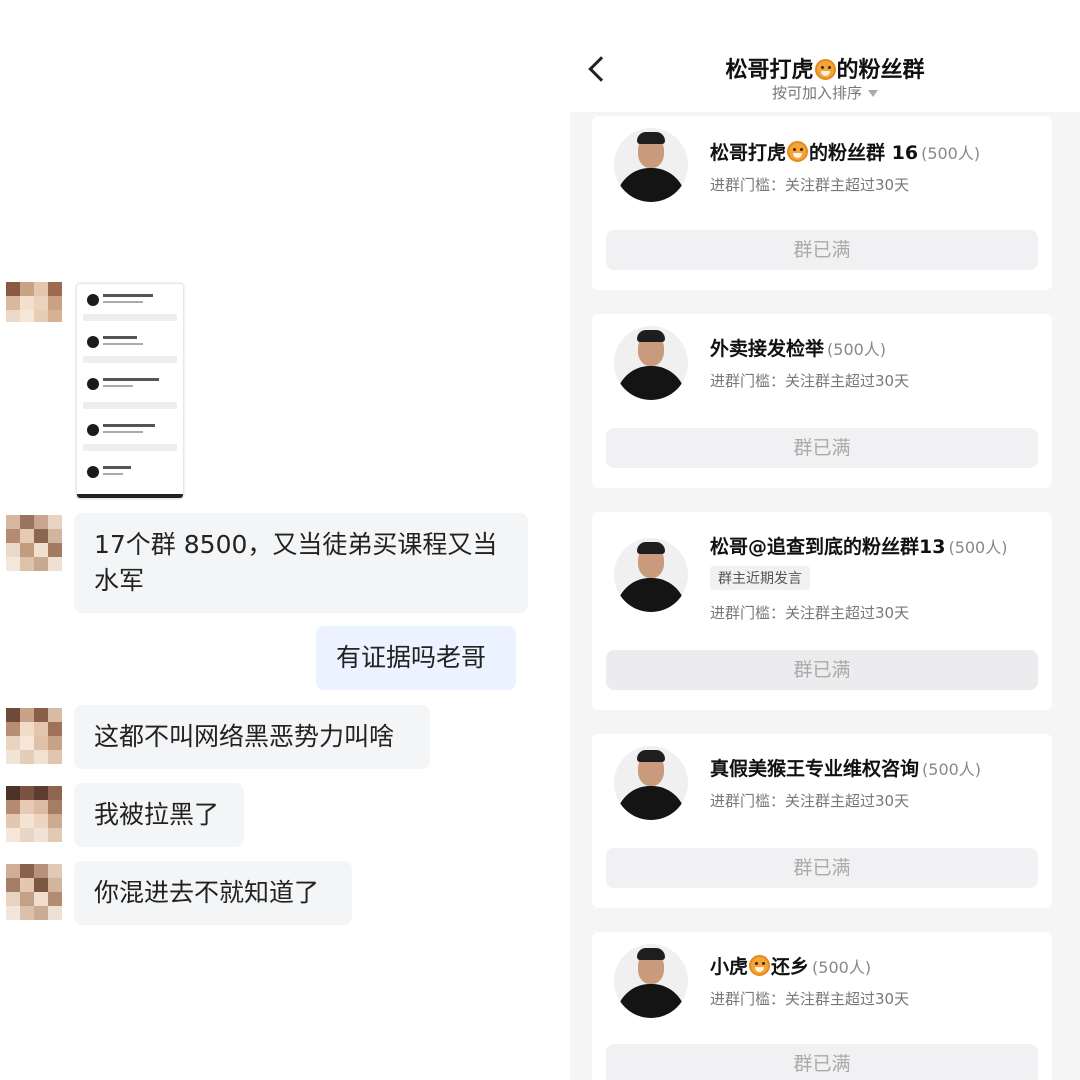  What do you see at coordinates (760, 578) in the screenshot?
I see `owner-recent-post-tag: 群主近期发言` at bounding box center [760, 578].